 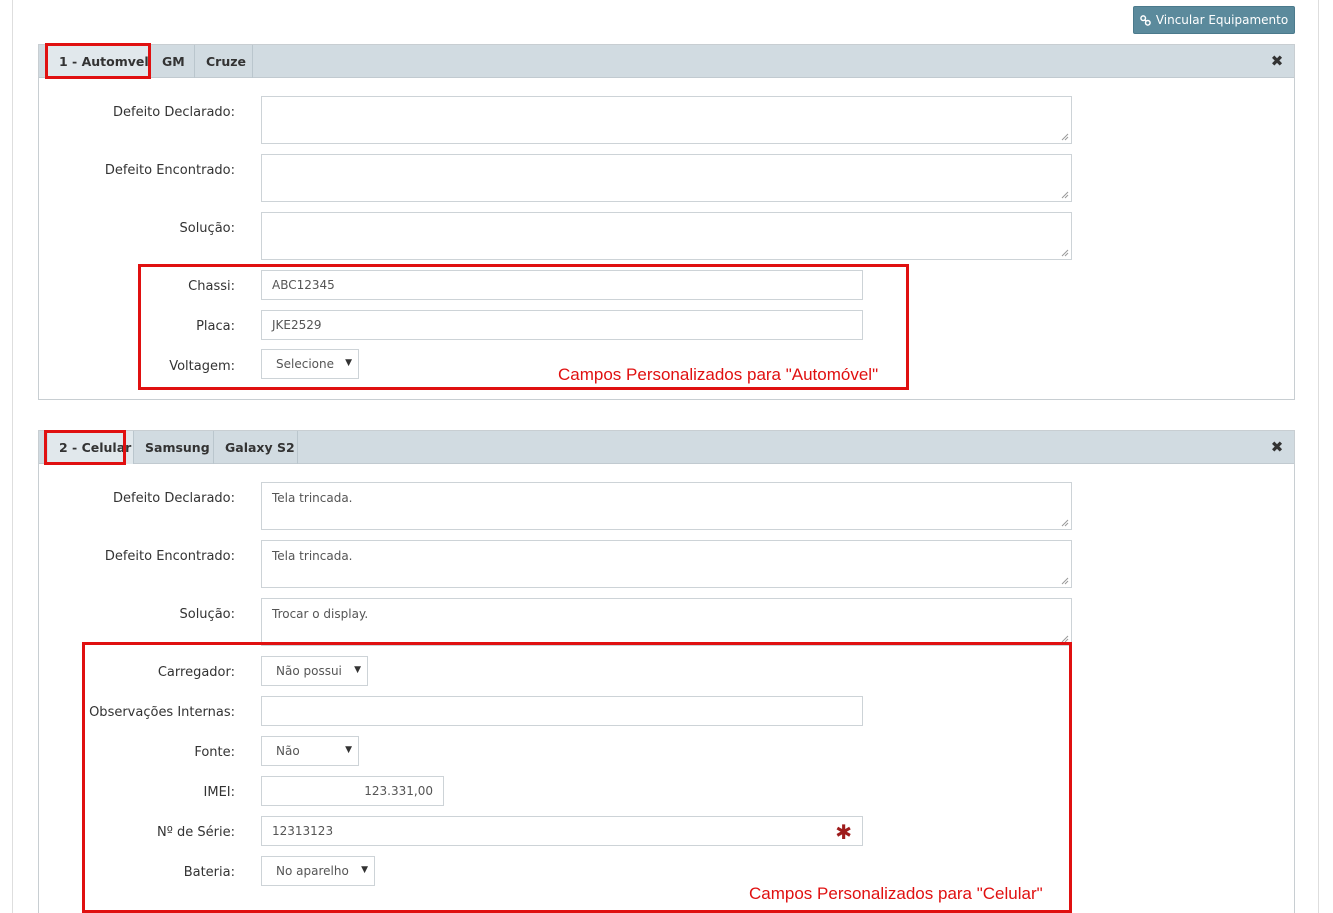 What do you see at coordinates (666, 120) in the screenshot?
I see `defeito-declarado-textarea` at bounding box center [666, 120].